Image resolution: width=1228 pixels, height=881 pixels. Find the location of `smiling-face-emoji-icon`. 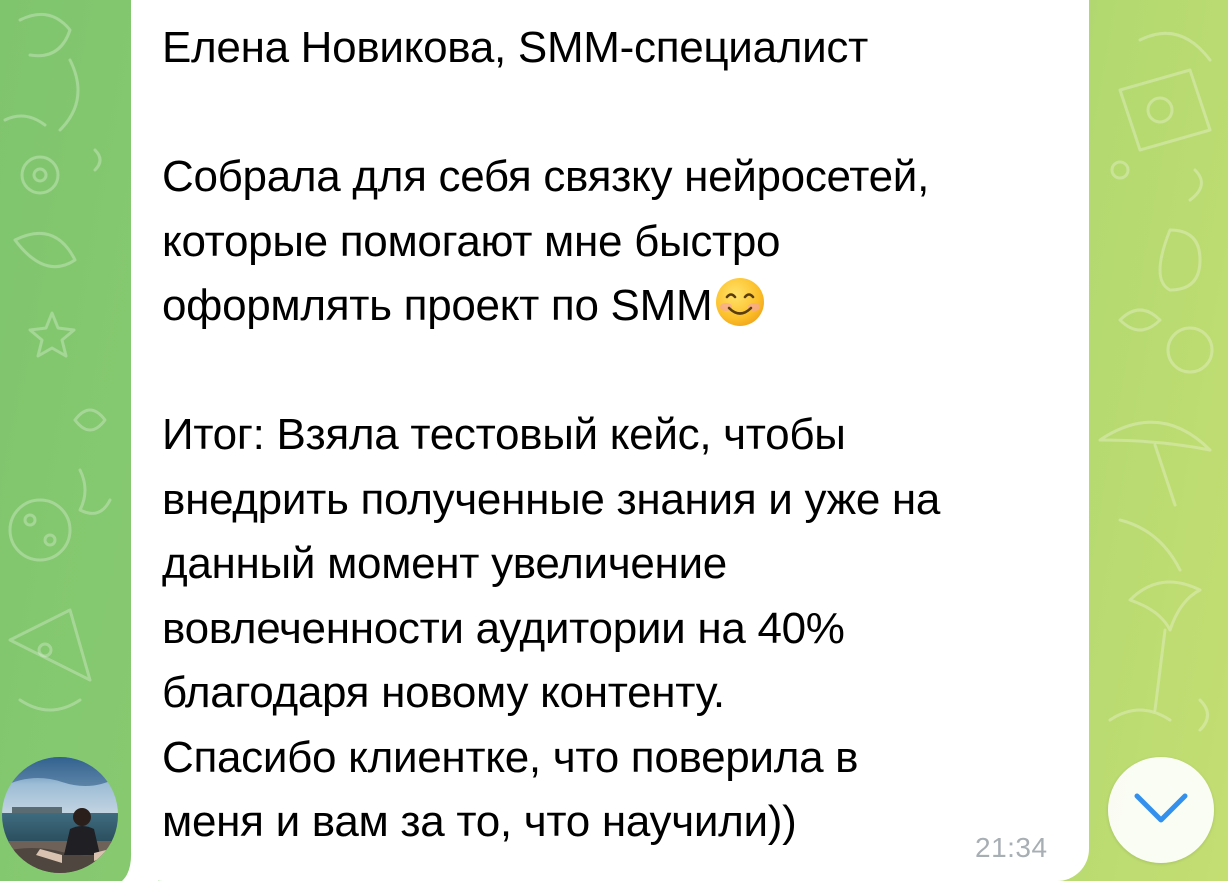

smiling-face-emoji-icon is located at coordinates (740, 302).